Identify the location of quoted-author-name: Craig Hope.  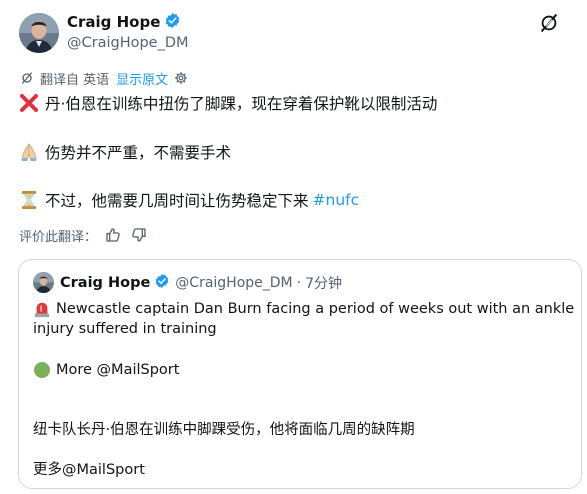
(105, 283).